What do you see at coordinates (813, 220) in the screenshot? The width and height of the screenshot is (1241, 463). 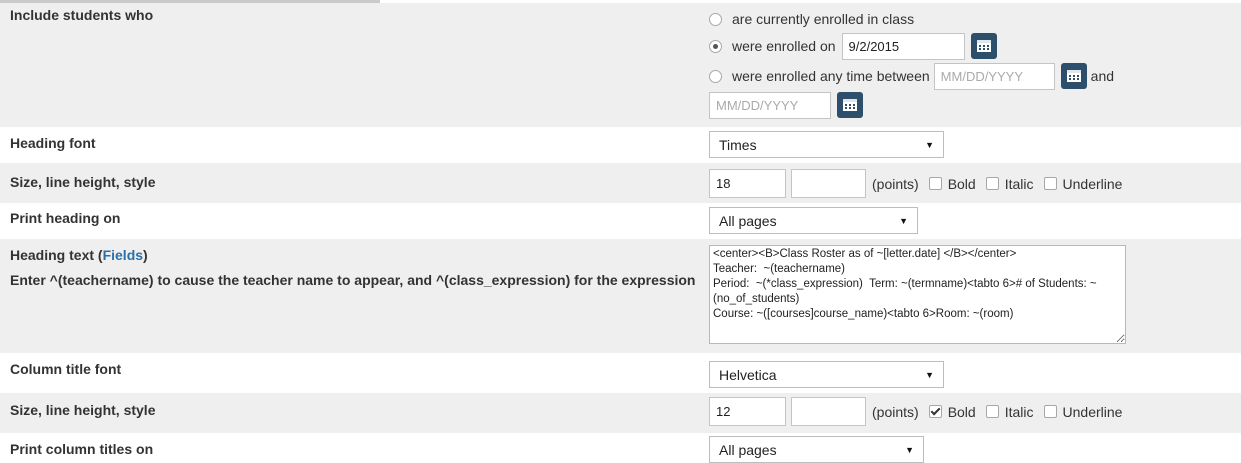 I see `print-heading-select: All pages ▼` at bounding box center [813, 220].